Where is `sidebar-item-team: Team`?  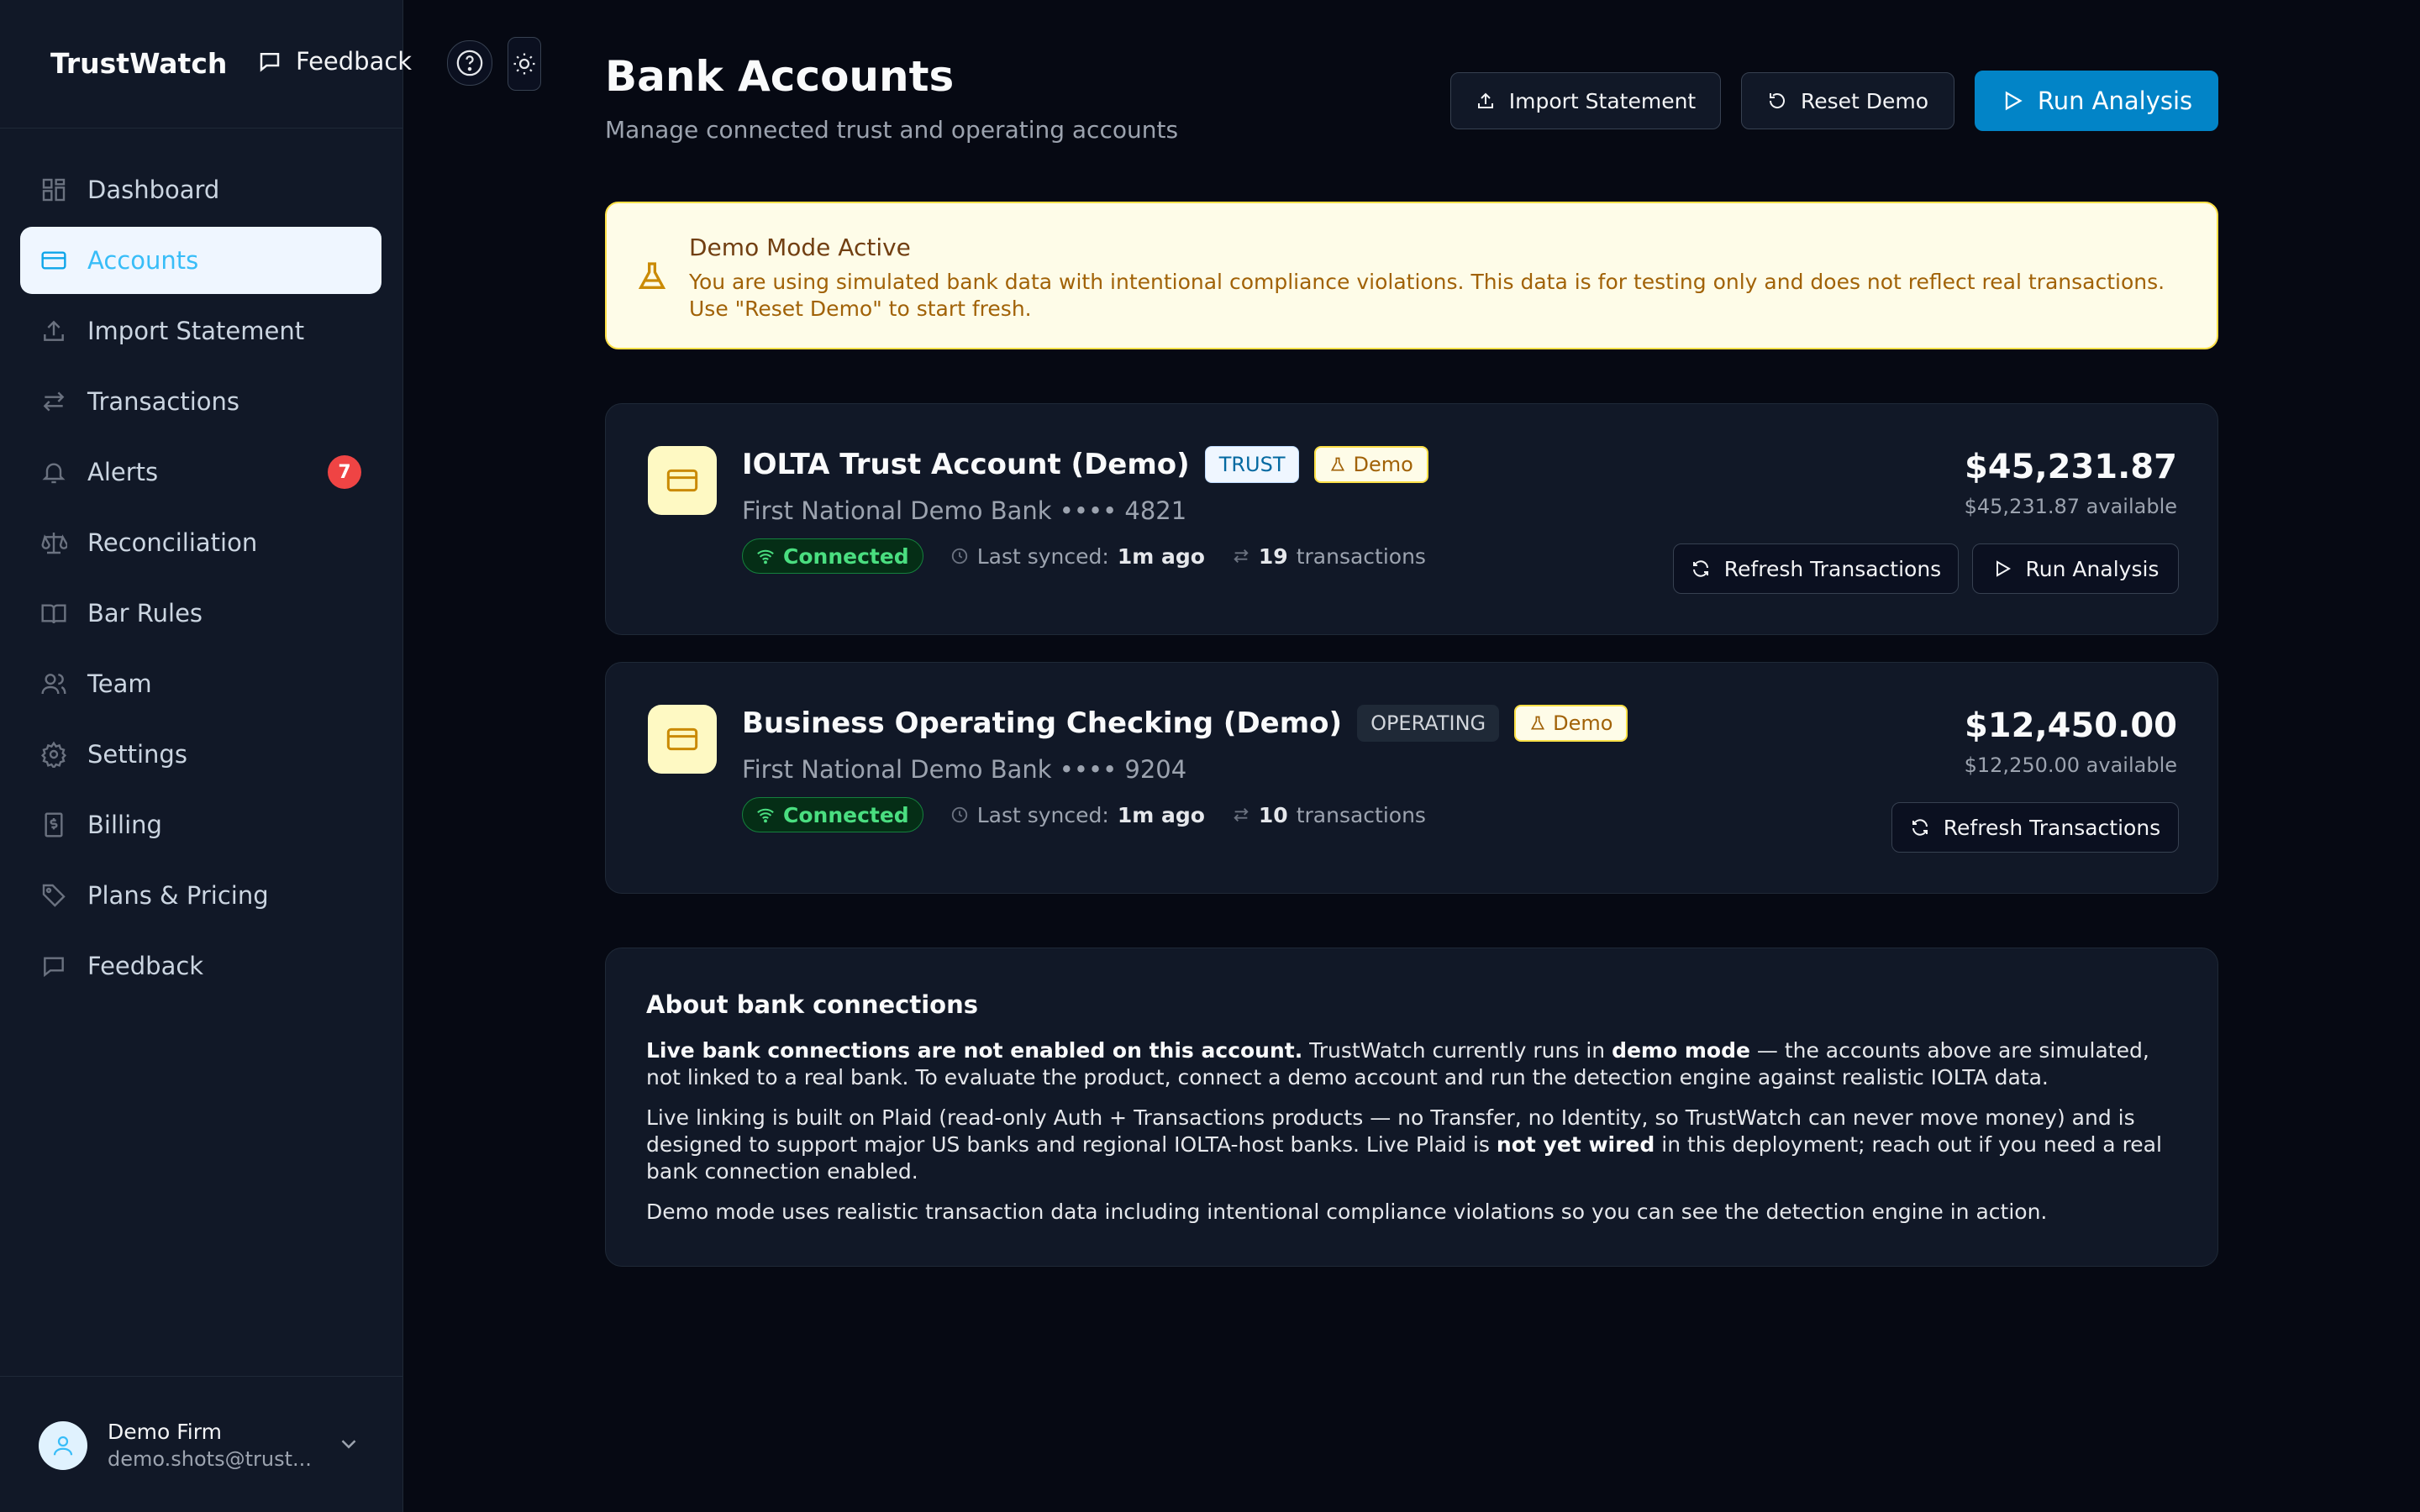
sidebar-item-team: Team is located at coordinates (200, 683).